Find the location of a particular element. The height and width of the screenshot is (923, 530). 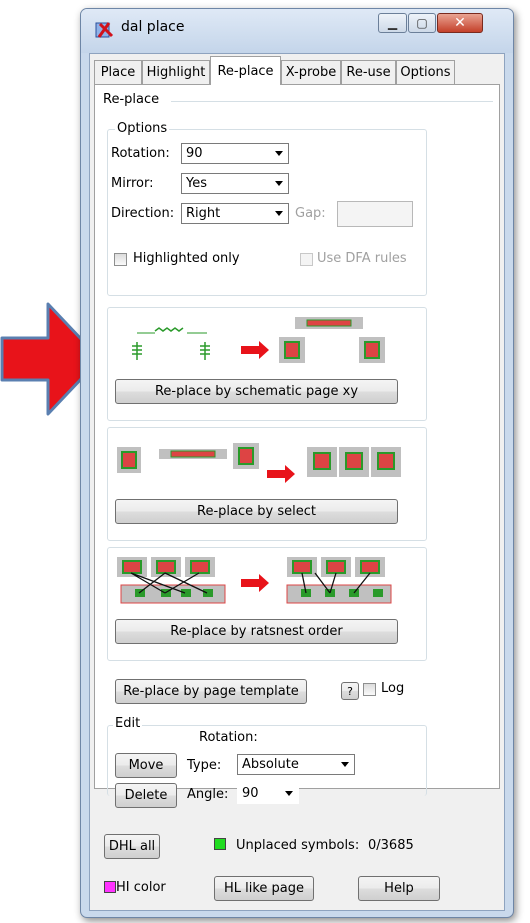

dhl-all-button: DHL all is located at coordinates (132, 846).